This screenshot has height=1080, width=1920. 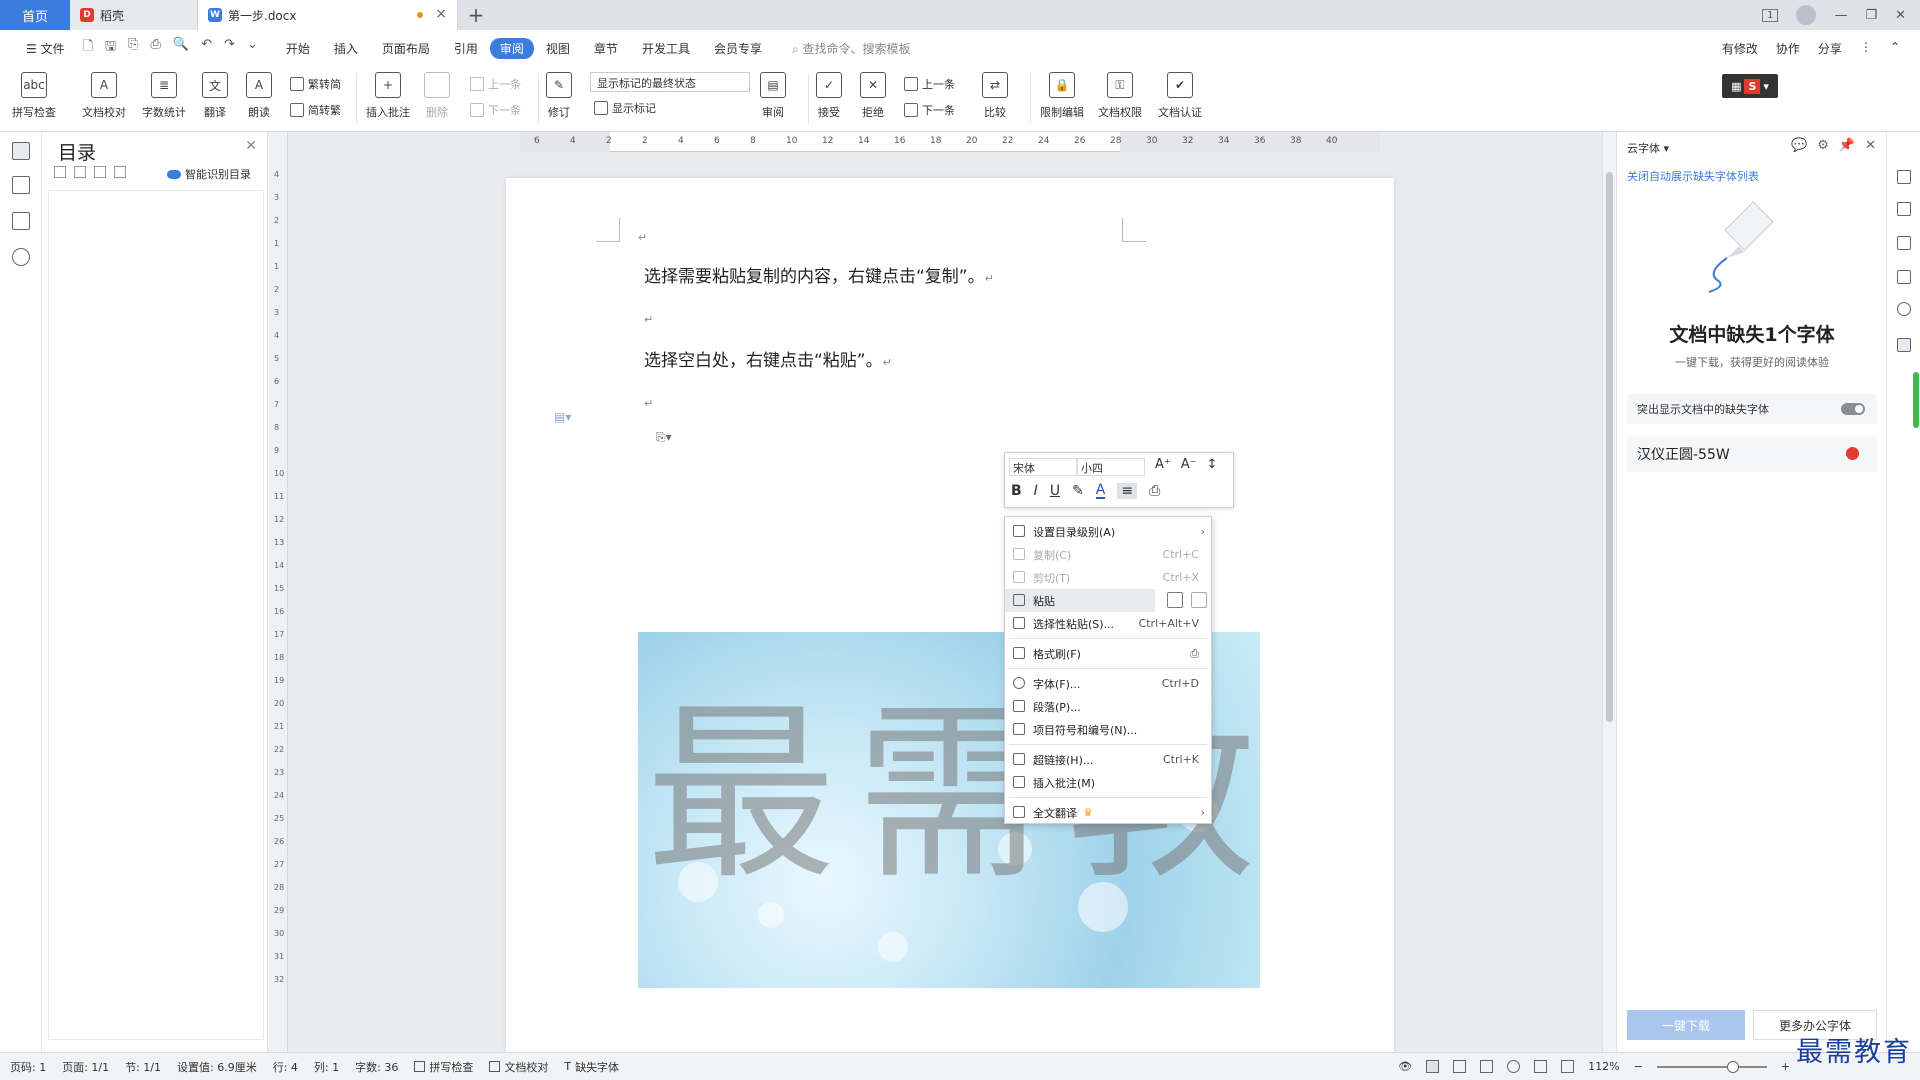 What do you see at coordinates (873, 96) in the screenshot?
I see `reject-button: ✕ 拒绝` at bounding box center [873, 96].